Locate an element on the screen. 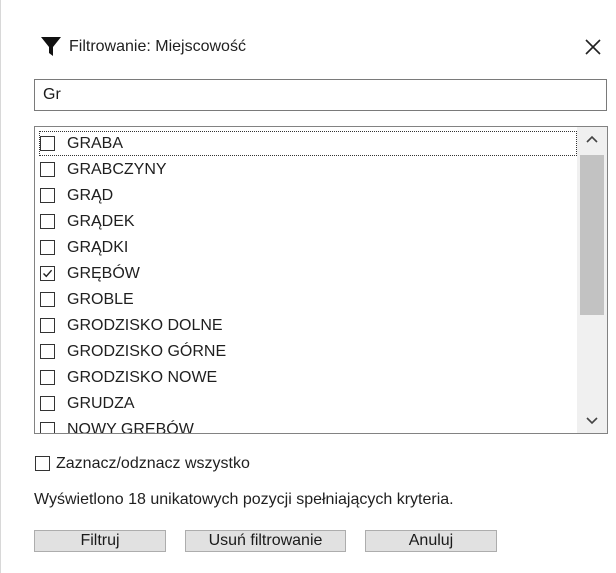  list-item-label: GRĄDEK is located at coordinates (101, 221).